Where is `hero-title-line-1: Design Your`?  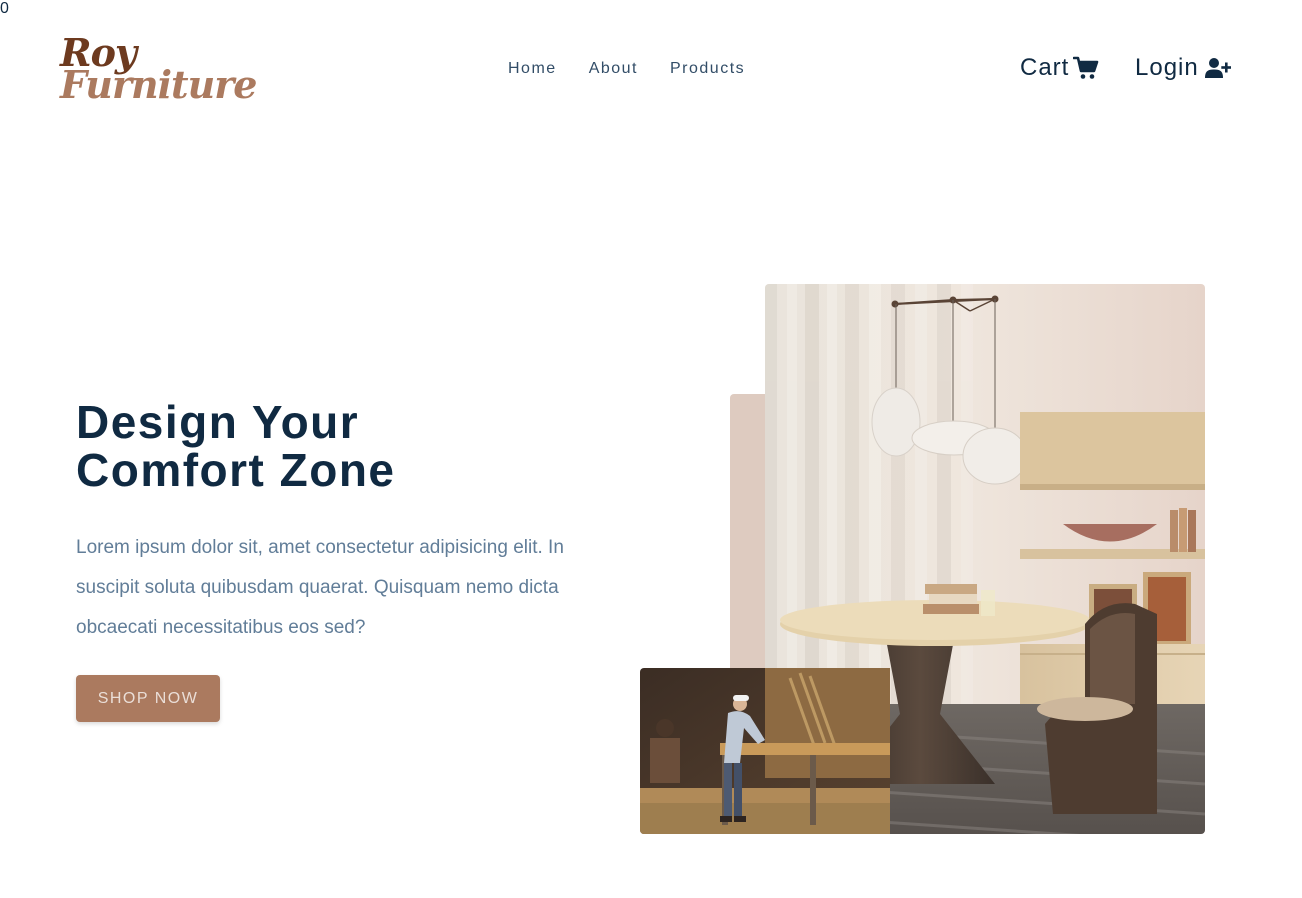
hero-title-line-1: Design Your is located at coordinates (218, 422).